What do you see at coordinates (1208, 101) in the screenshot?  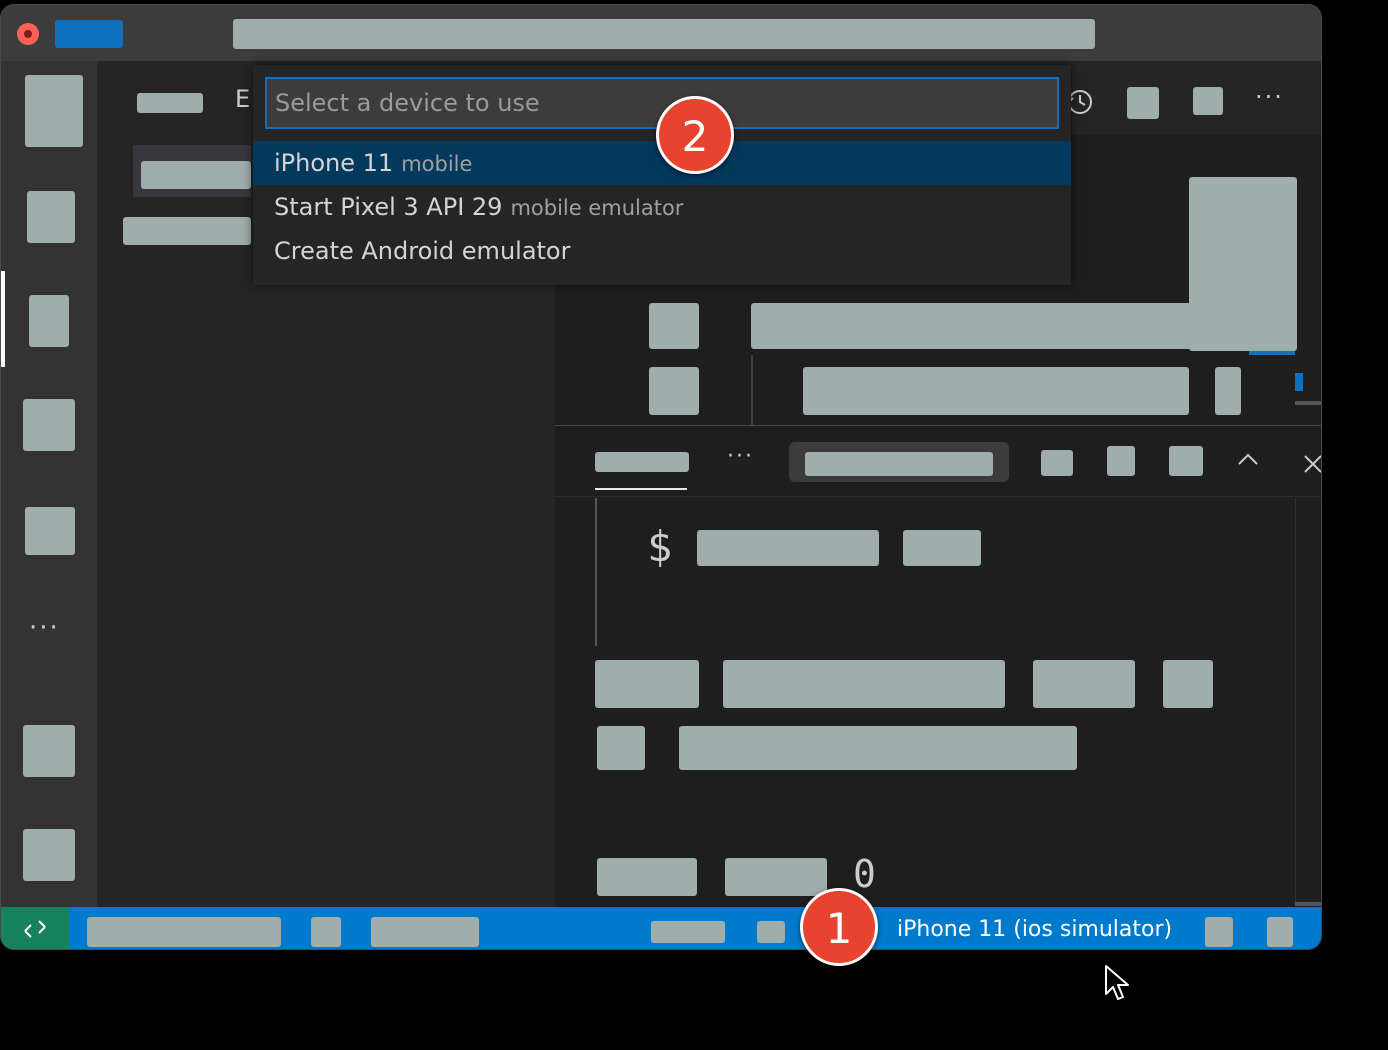 I see `toggle-layout-icon` at bounding box center [1208, 101].